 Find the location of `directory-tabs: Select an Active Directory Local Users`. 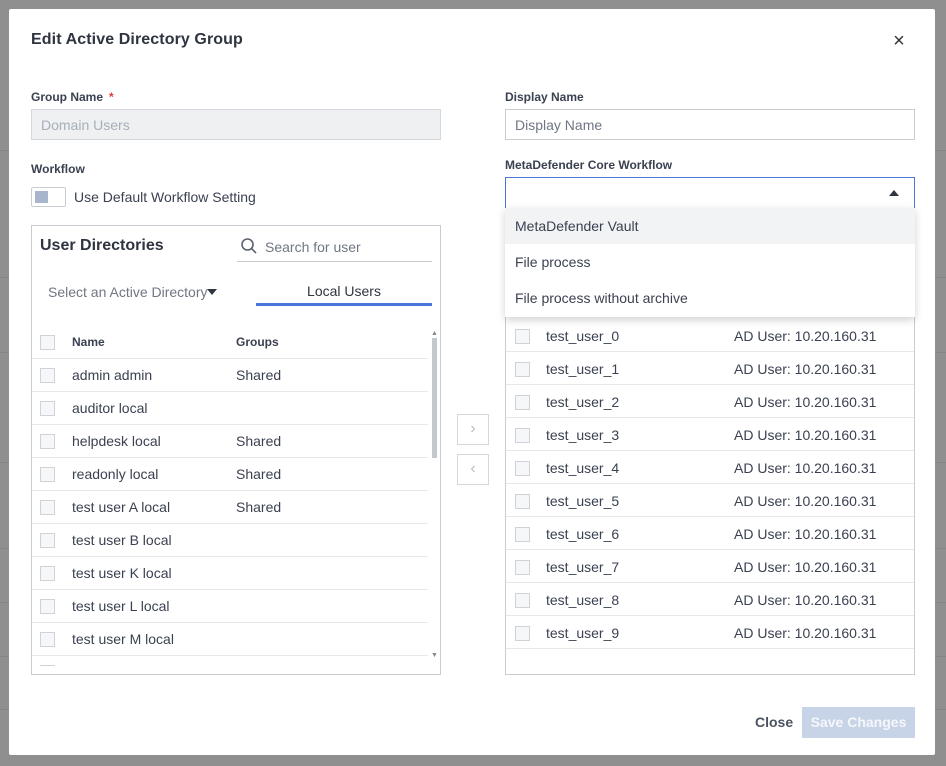

directory-tabs: Select an Active Directory Local Users is located at coordinates (236, 292).